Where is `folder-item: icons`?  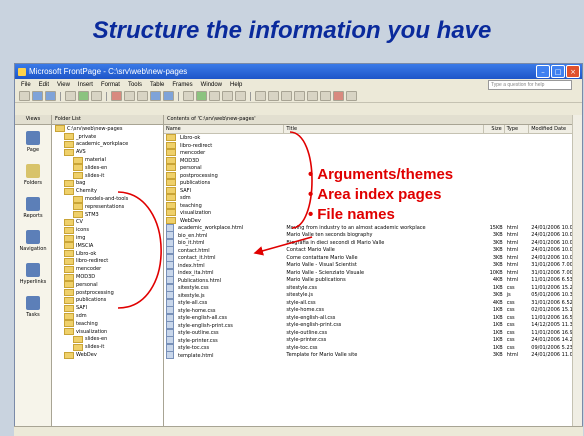
folder-item: icons is located at coordinates (107, 230).